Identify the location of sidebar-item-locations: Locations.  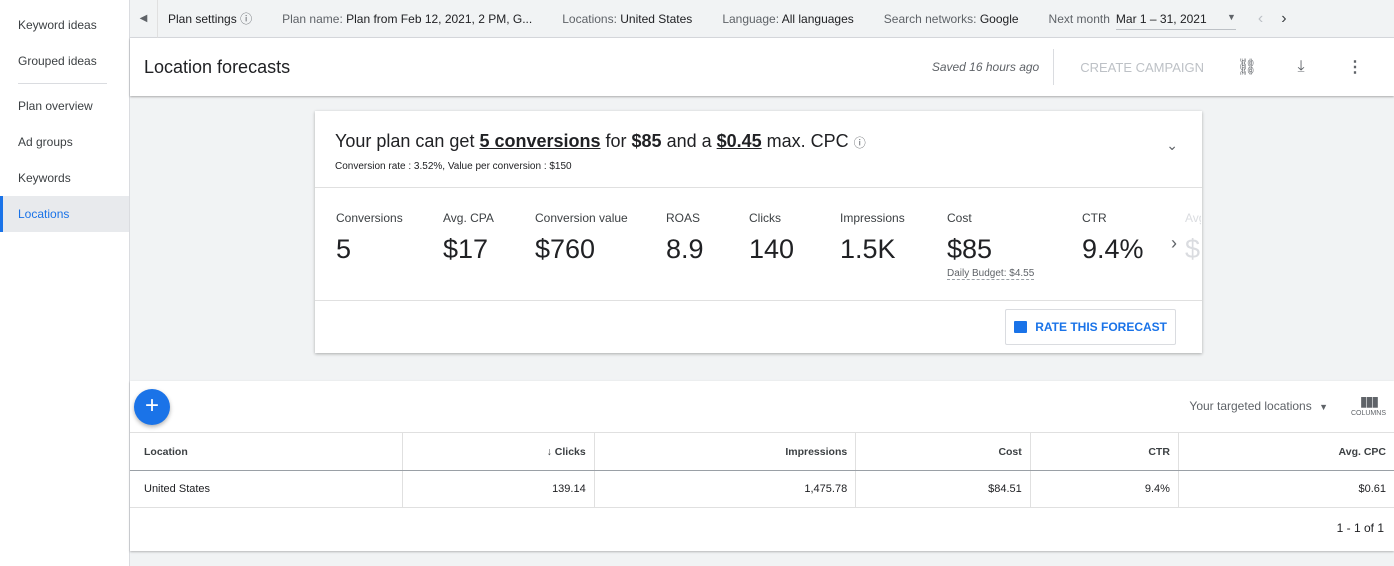
(64, 214).